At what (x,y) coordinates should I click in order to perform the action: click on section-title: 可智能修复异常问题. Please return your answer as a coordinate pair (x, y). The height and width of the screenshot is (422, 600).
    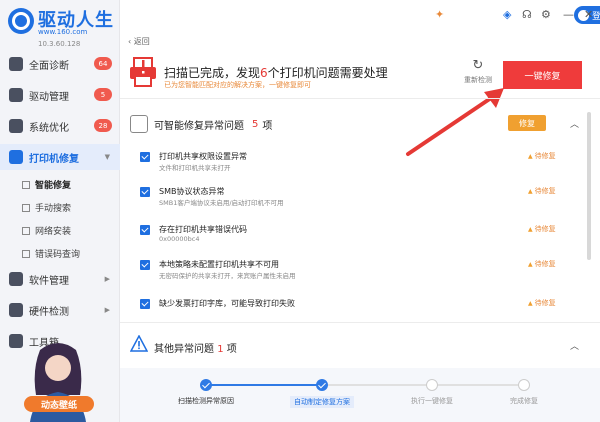
    Looking at the image, I should click on (199, 126).